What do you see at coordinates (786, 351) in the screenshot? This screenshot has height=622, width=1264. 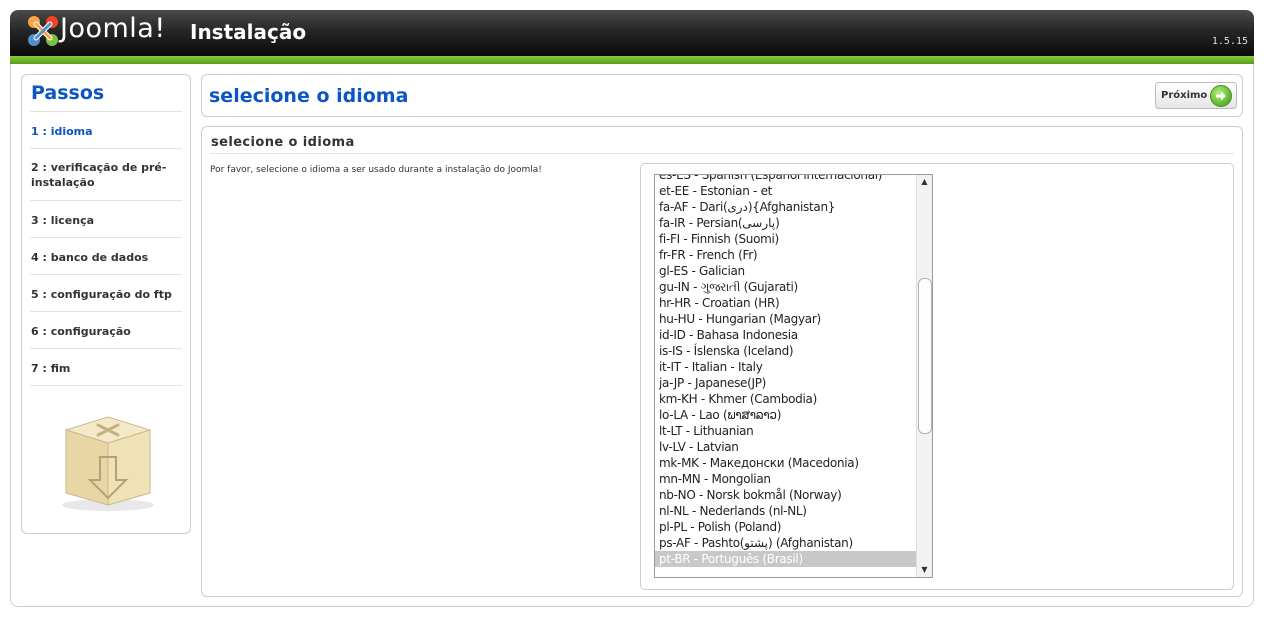 I see `language-option: is-IS - Íslenska (Iceland)` at bounding box center [786, 351].